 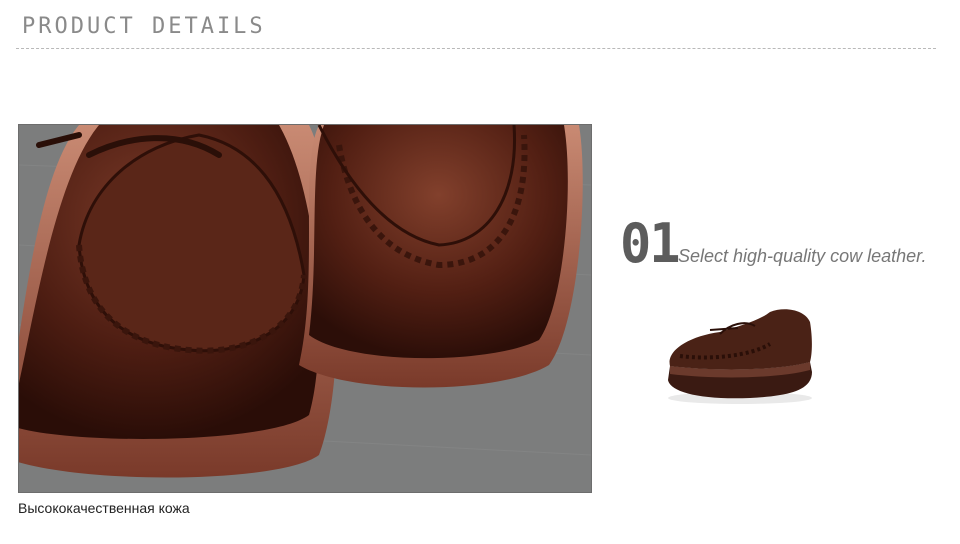 I want to click on feature-description: Select high-quality cow leather., so click(x=802, y=256).